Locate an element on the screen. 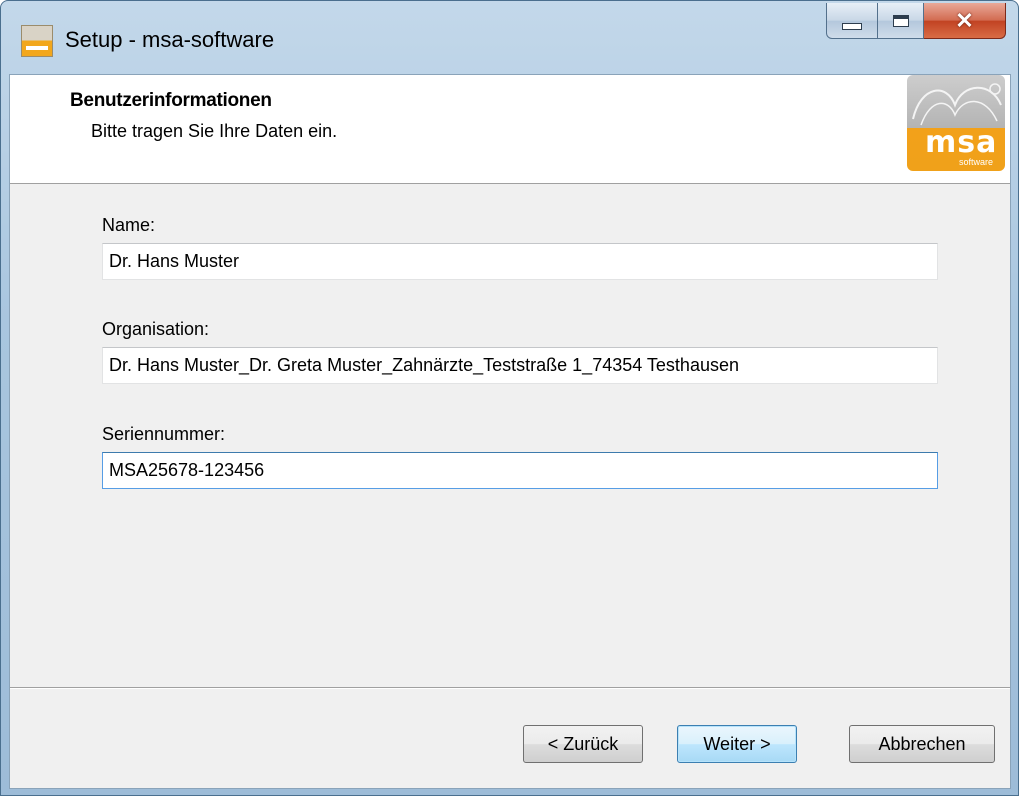 The image size is (1019, 796). cancel-button: Abbrechen is located at coordinates (922, 744).